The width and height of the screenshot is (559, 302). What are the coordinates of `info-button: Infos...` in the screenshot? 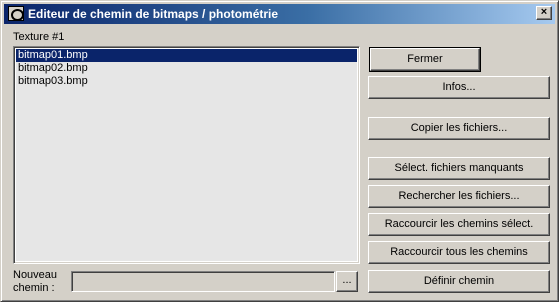 It's located at (459, 87).